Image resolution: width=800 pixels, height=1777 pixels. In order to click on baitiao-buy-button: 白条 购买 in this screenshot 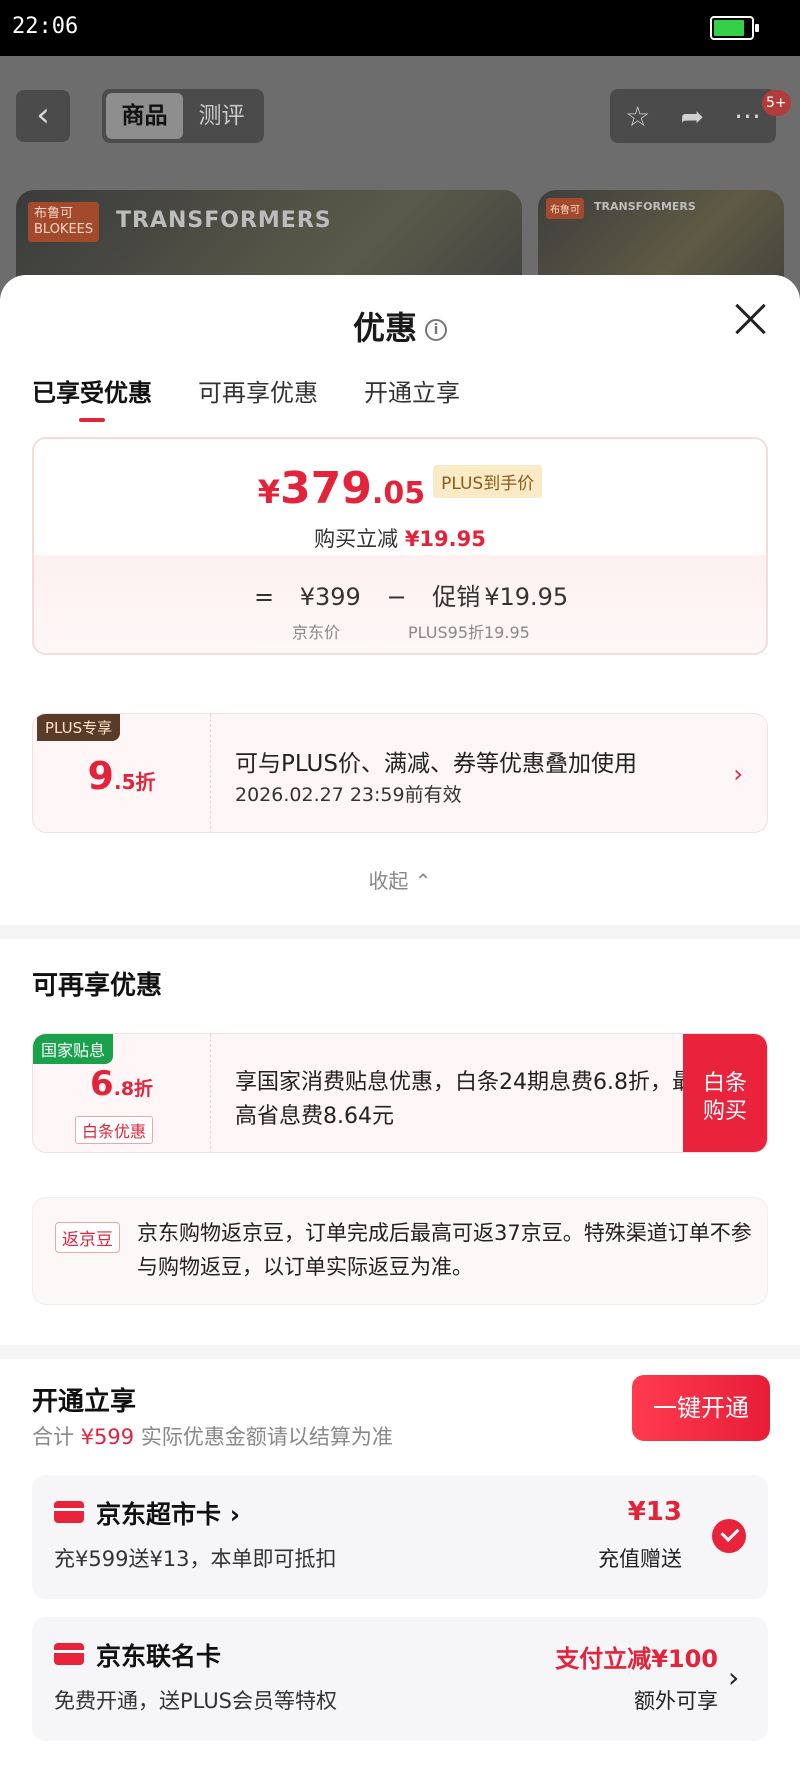, I will do `click(725, 1093)`.